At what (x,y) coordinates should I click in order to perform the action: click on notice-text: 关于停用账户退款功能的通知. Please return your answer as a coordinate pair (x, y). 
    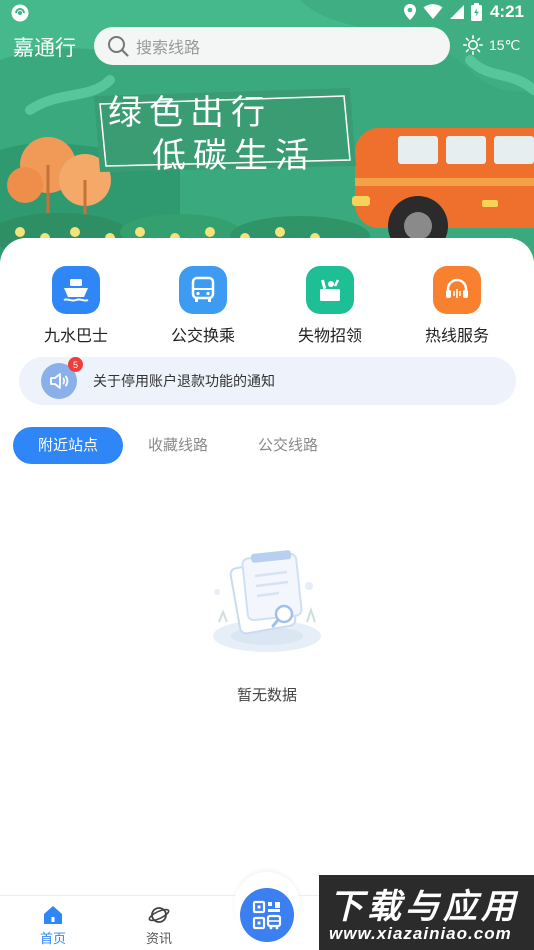
    Looking at the image, I should click on (184, 382).